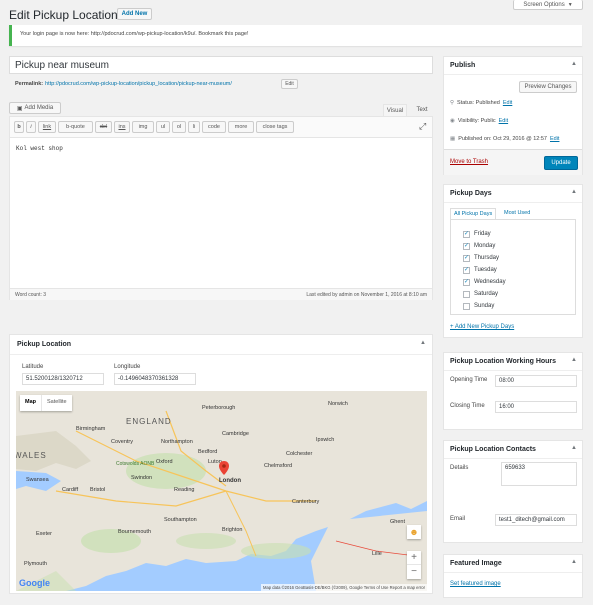 This screenshot has height=605, width=593. Describe the element at coordinates (414, 532) in the screenshot. I see `pegman-icon: ☻` at that location.